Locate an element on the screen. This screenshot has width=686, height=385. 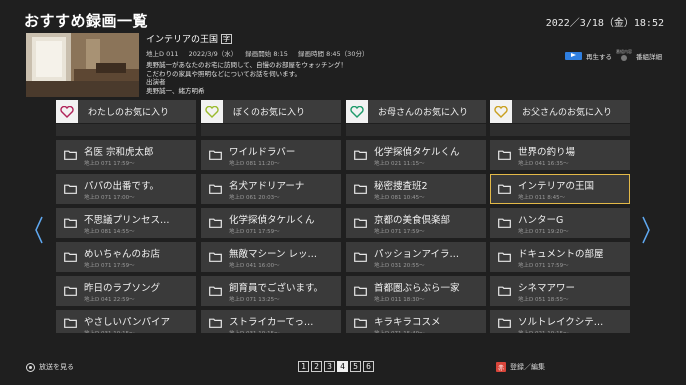
scroll-right-icon is located at coordinates (646, 230).